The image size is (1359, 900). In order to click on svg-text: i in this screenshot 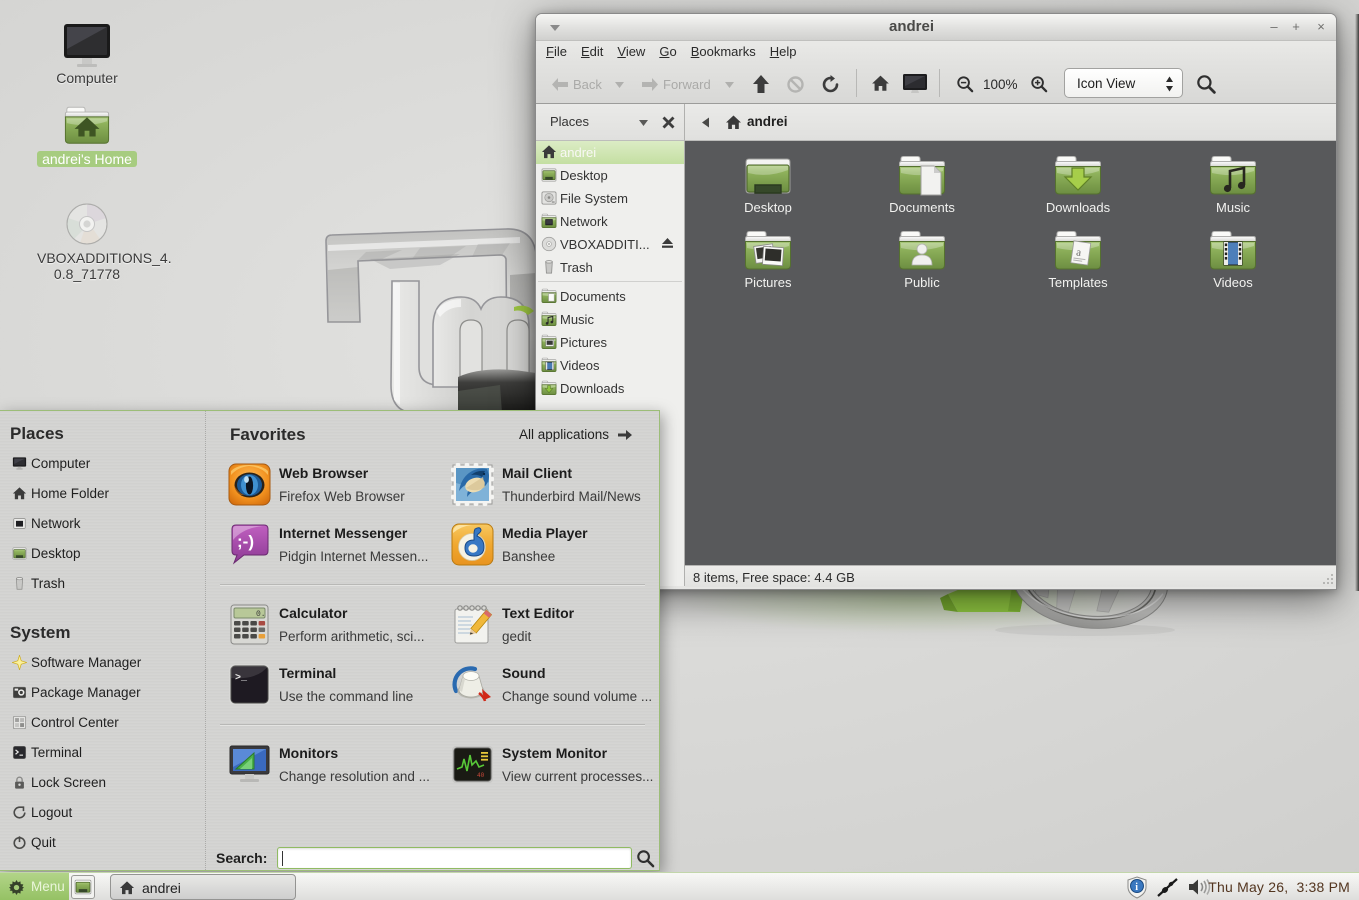, I will do `click(1136, 887)`.